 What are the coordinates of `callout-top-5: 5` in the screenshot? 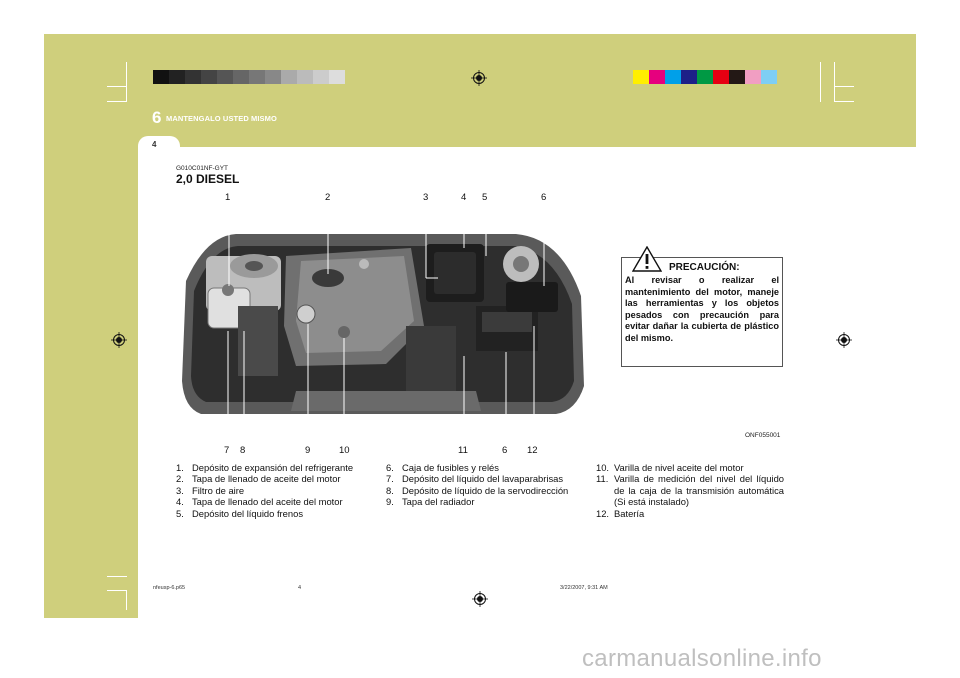 It's located at (485, 197).